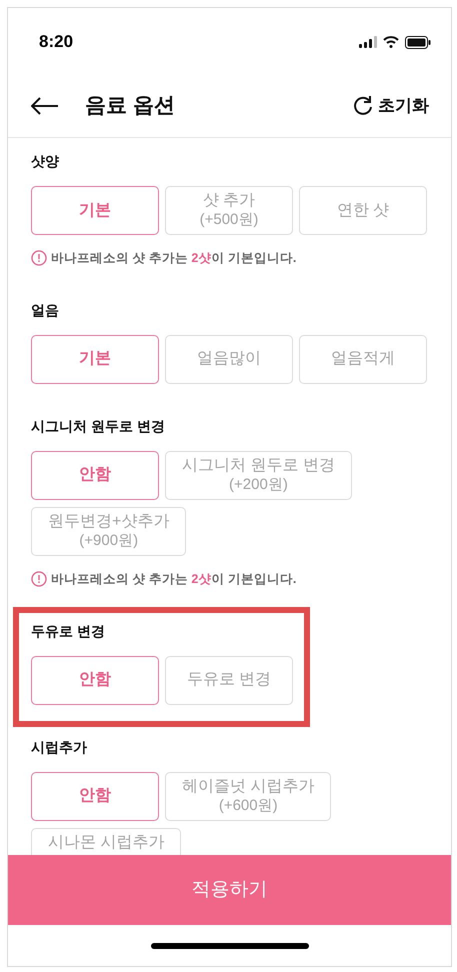 Image resolution: width=457 pixels, height=972 pixels. I want to click on option-button: 시그니처 원두로 변경 (+200원), so click(258, 475).